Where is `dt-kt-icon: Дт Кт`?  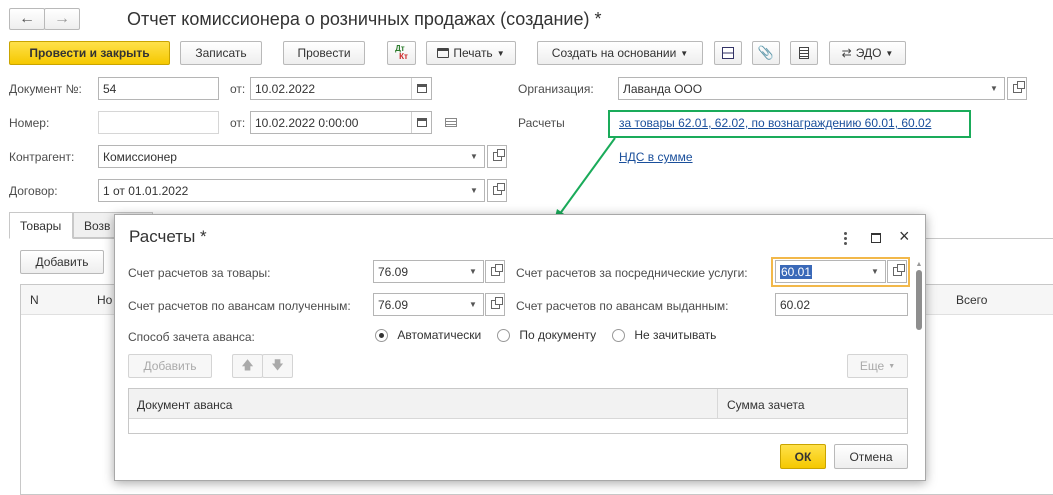
dt-kt-icon: Дт Кт is located at coordinates (401, 52).